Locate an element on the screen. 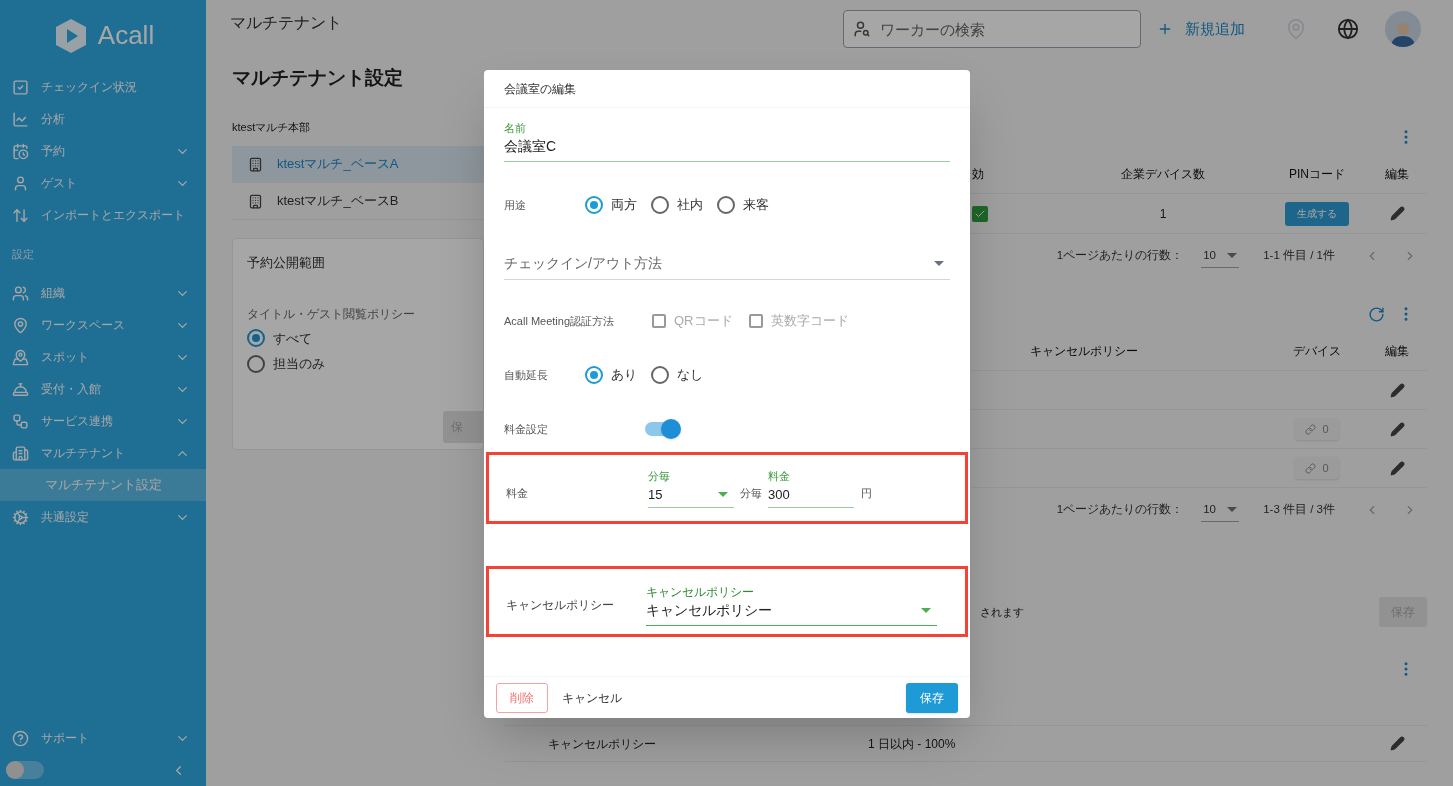 The height and width of the screenshot is (786, 1453). cancel-button: キャンセル is located at coordinates (592, 697).